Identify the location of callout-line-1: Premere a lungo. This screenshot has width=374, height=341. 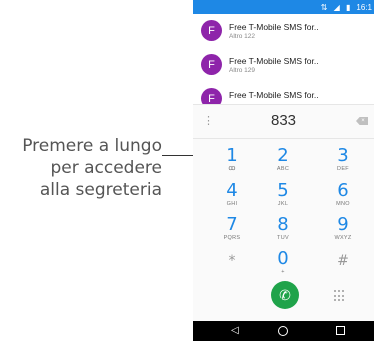
(92, 146).